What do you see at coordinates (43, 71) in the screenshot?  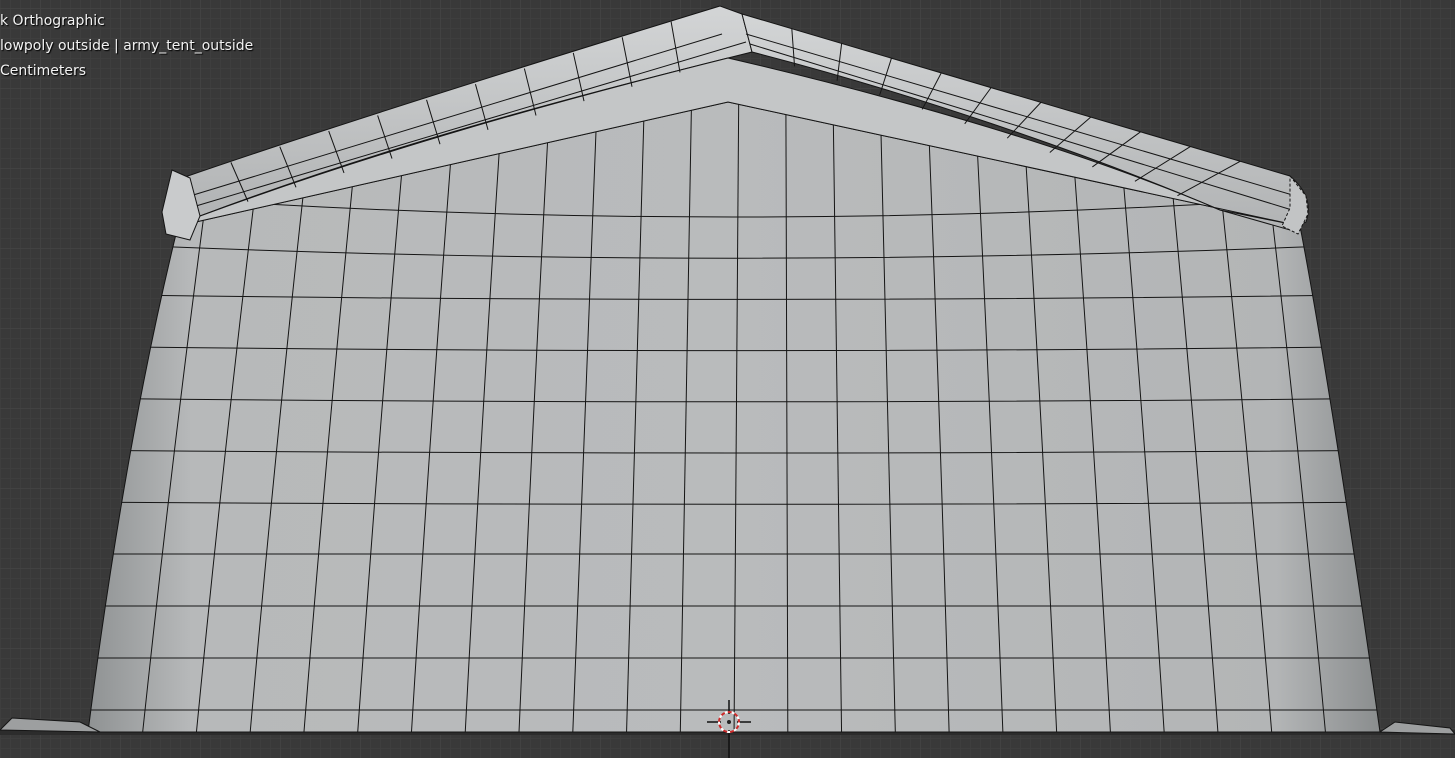 I see `units-label: Centimeters` at bounding box center [43, 71].